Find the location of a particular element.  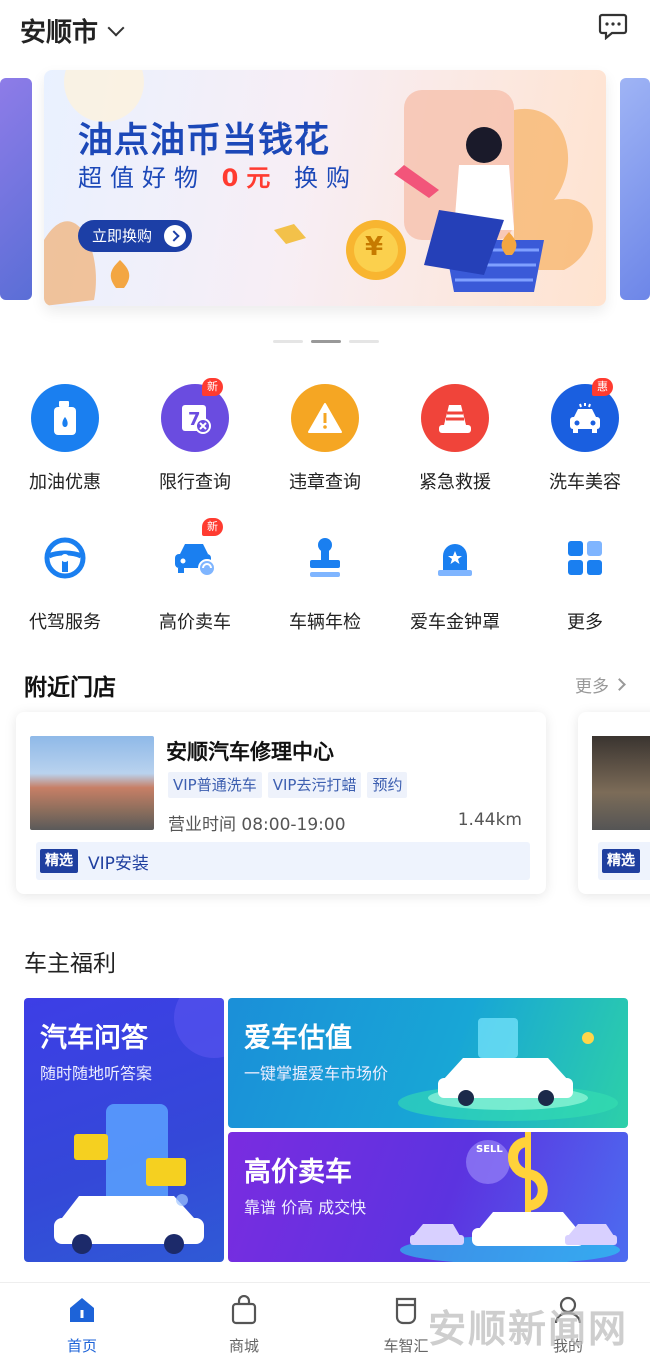

tab-label: 车智汇 is located at coordinates (406, 1346).